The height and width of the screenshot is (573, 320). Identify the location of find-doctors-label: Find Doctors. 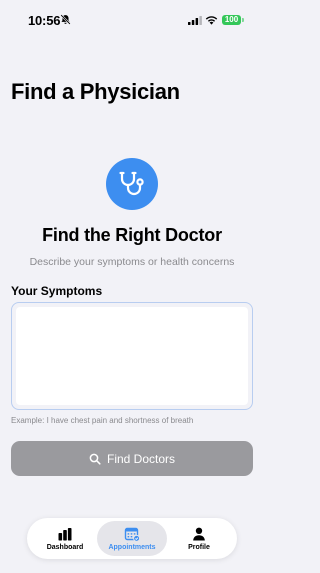
(141, 458).